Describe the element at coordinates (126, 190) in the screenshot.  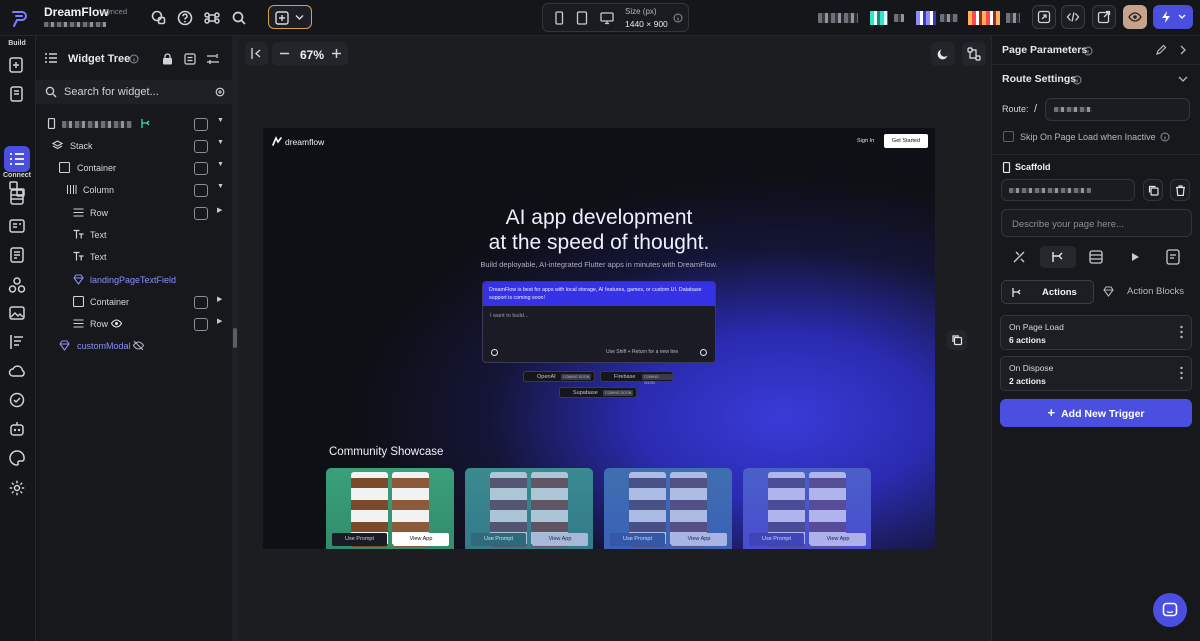
I see `tree-node-column: Column` at that location.